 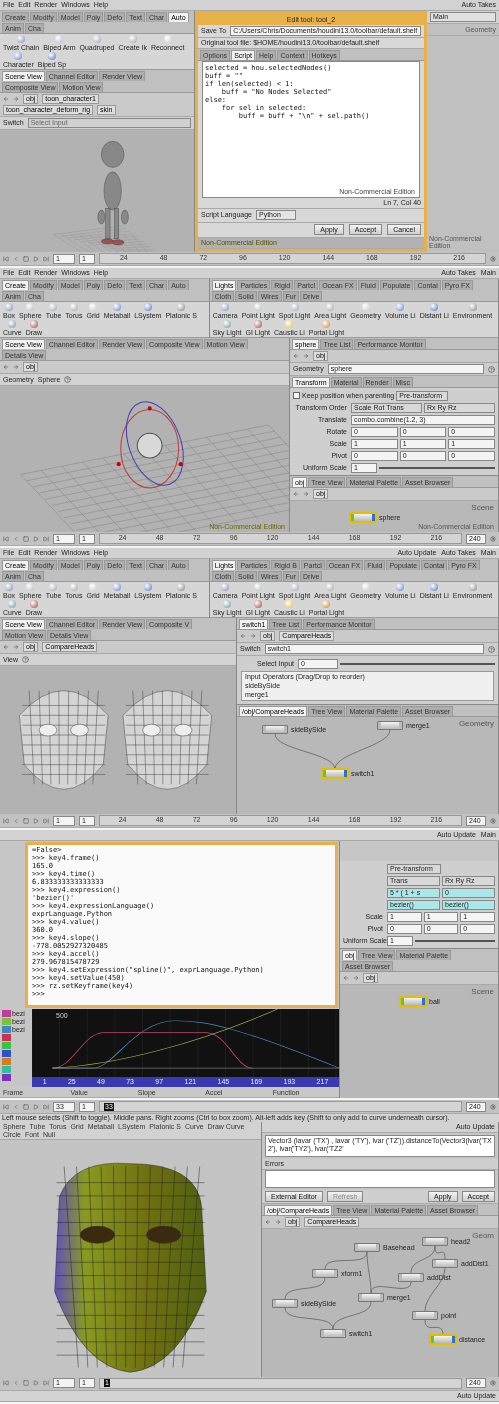 I want to click on network-context-label: Geometry, so click(x=476, y=724).